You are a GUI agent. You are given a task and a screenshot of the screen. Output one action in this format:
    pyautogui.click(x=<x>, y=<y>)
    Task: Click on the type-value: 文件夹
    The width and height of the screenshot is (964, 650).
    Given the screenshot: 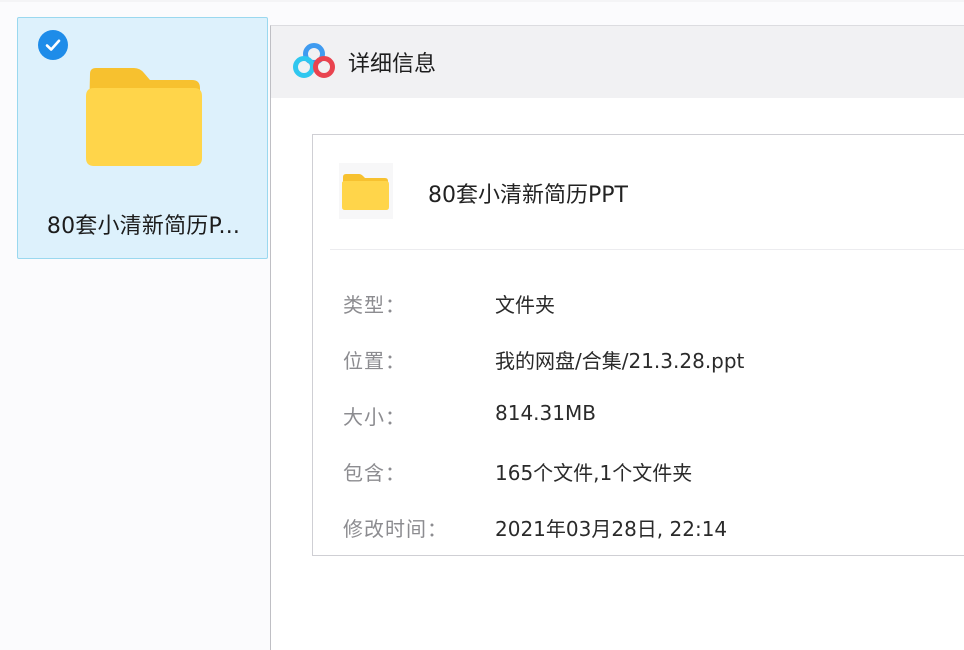 What is the action you would take?
    pyautogui.click(x=525, y=305)
    